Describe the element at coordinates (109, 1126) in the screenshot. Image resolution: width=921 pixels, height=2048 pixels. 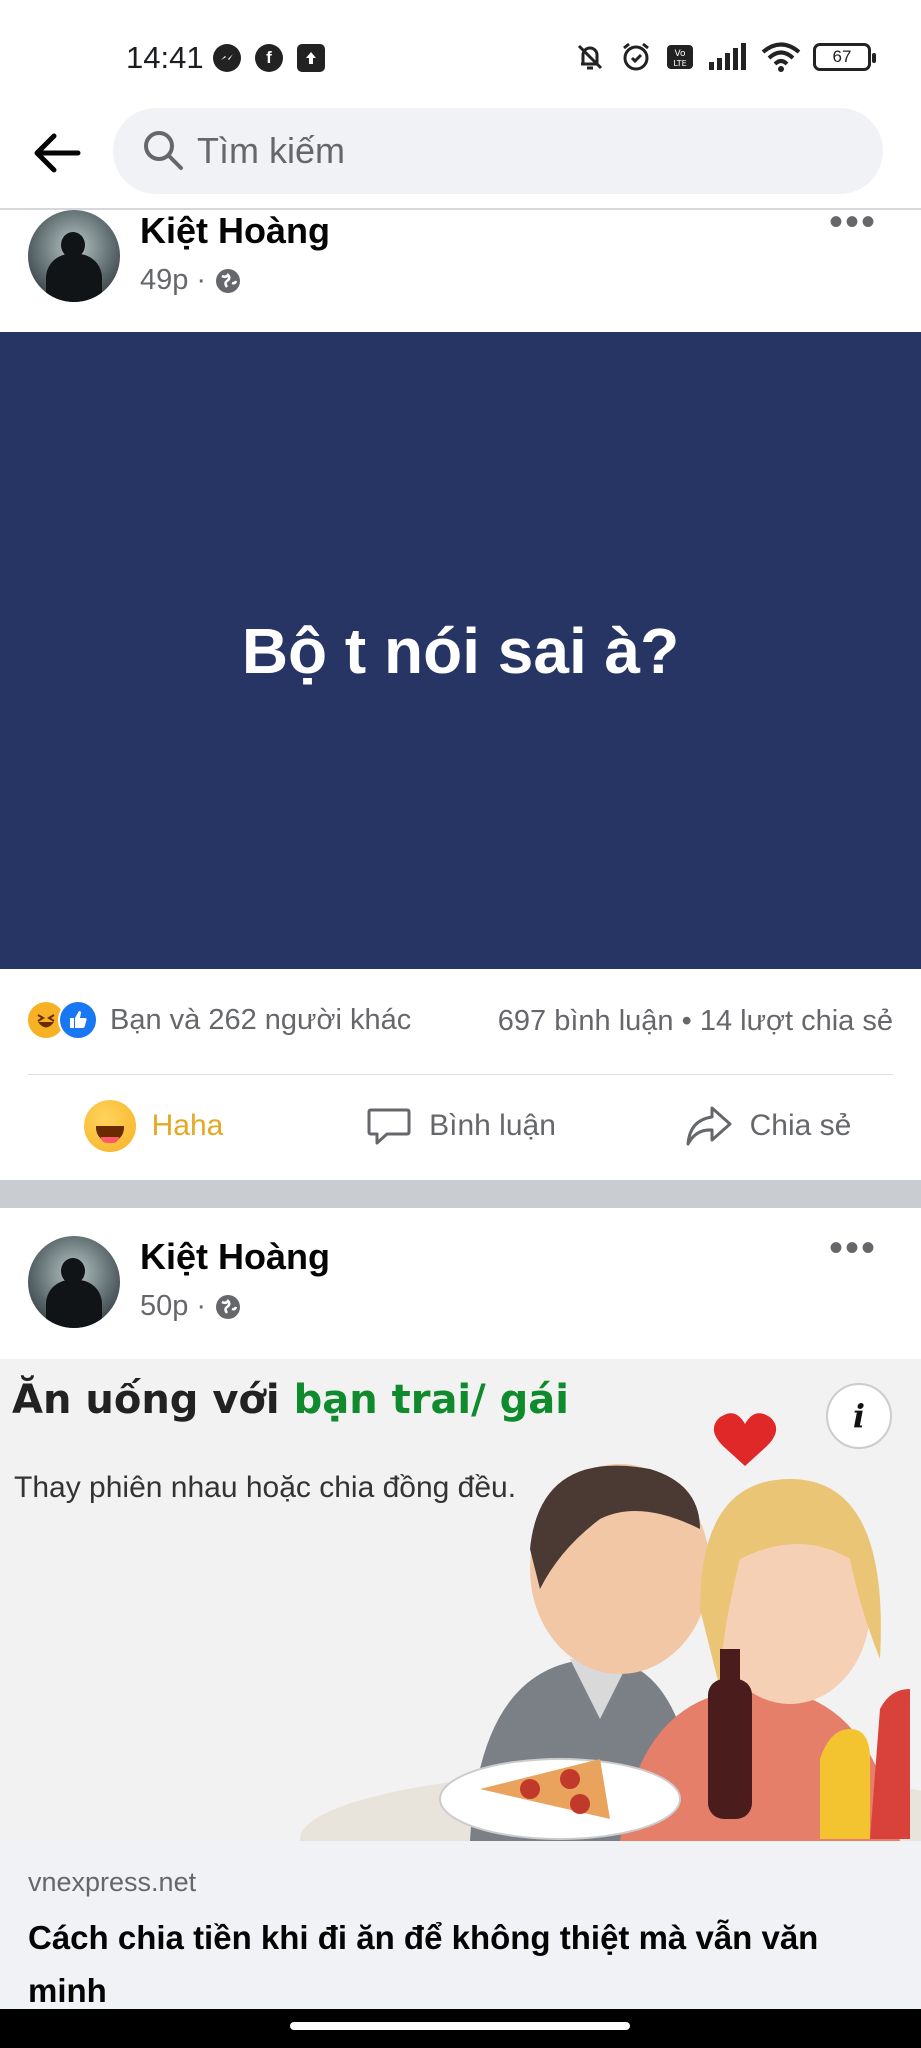
I see `haha-icon` at that location.